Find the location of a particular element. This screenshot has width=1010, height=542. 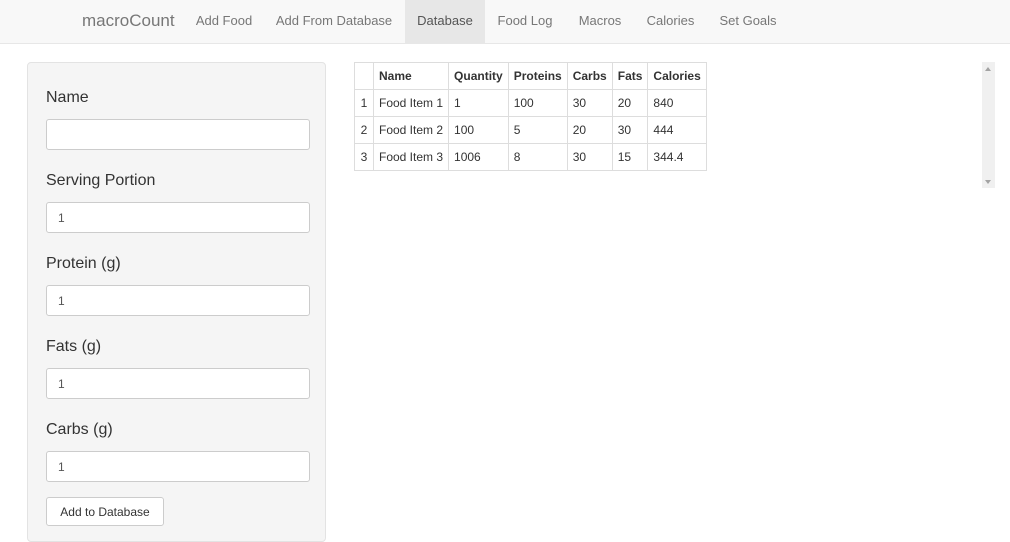

cell-proteins: 100 is located at coordinates (537, 103).